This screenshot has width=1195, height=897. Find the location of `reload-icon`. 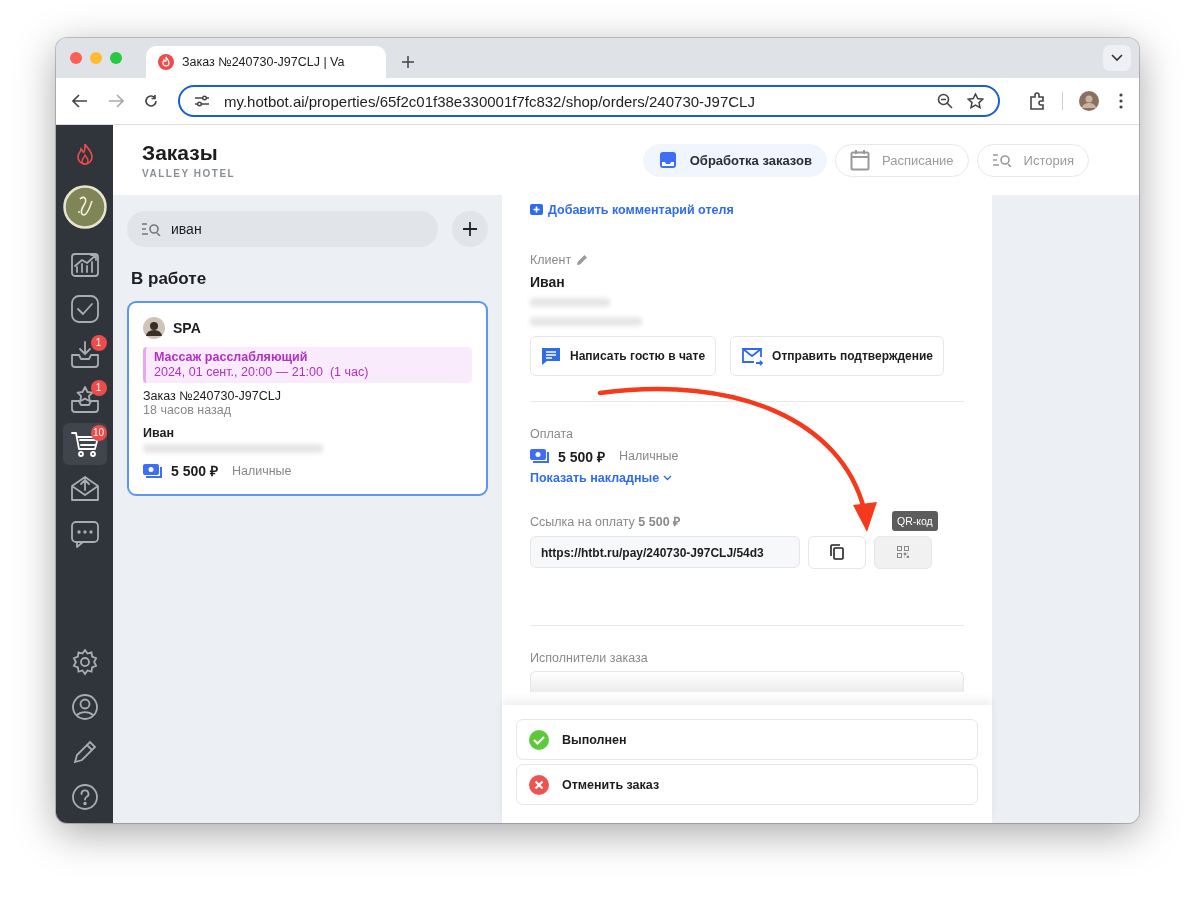

reload-icon is located at coordinates (151, 101).